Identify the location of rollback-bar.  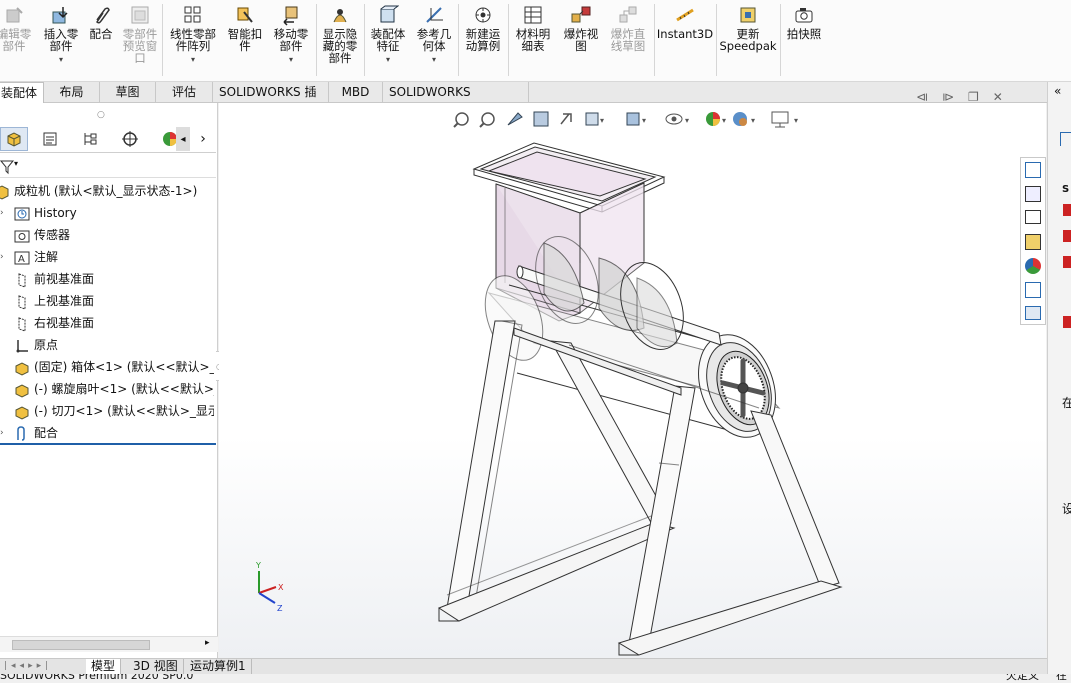
(108, 444).